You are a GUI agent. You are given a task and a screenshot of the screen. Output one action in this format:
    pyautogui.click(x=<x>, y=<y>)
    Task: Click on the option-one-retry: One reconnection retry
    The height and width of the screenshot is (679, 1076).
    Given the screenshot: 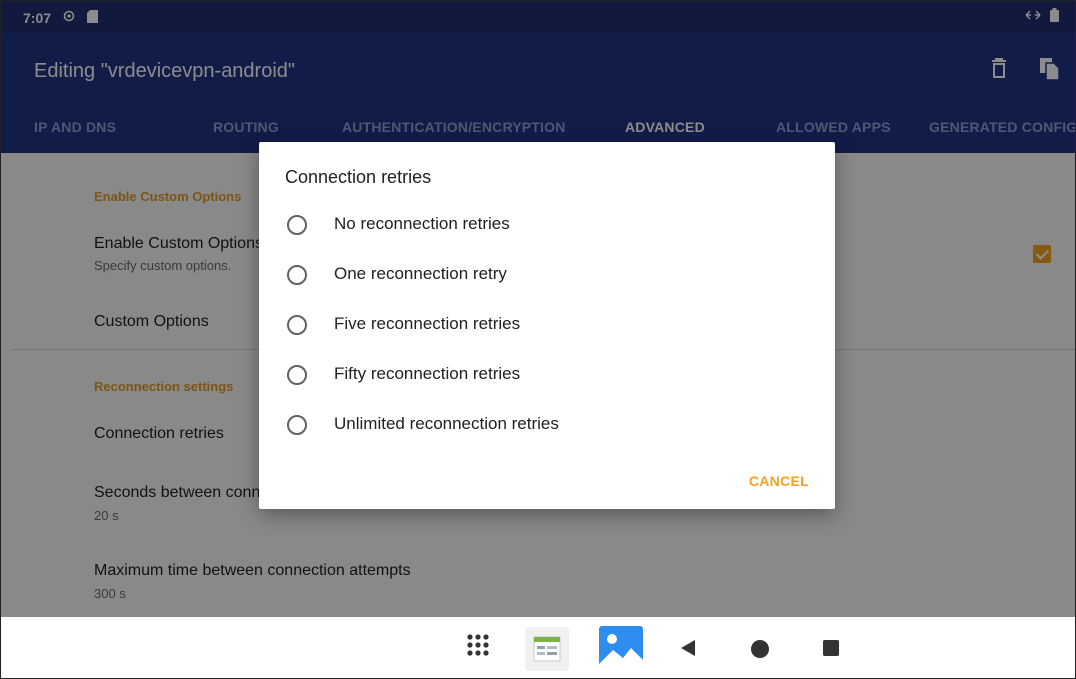 What is the action you would take?
    pyautogui.click(x=547, y=275)
    